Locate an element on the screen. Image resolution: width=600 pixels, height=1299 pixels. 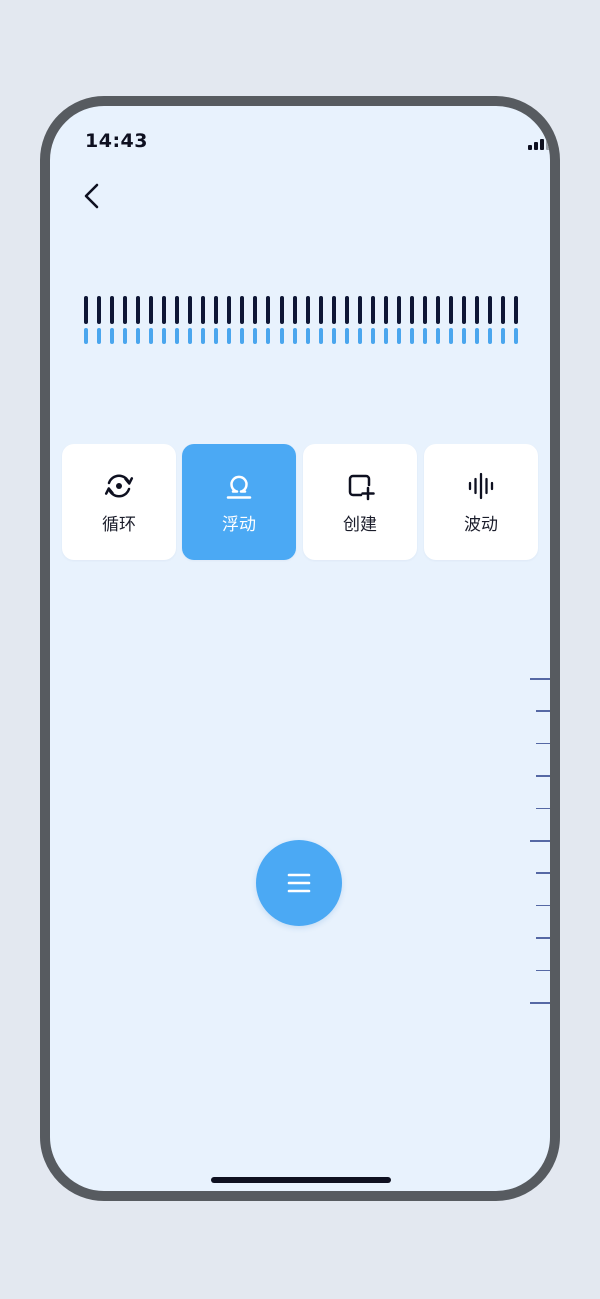
mode-card-float: 浮动 is located at coordinates (239, 502).